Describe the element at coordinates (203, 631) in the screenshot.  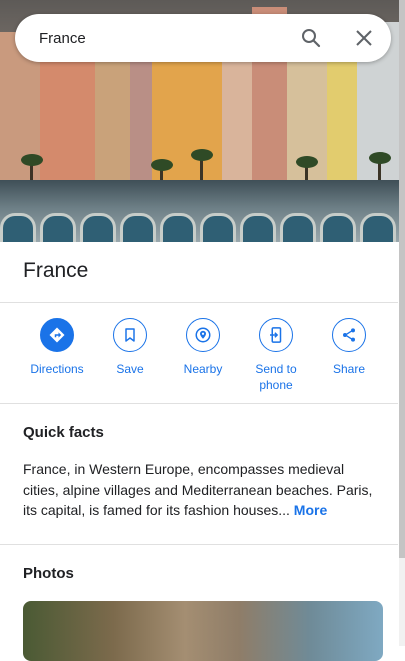
I see `photo-thumbnail` at that location.